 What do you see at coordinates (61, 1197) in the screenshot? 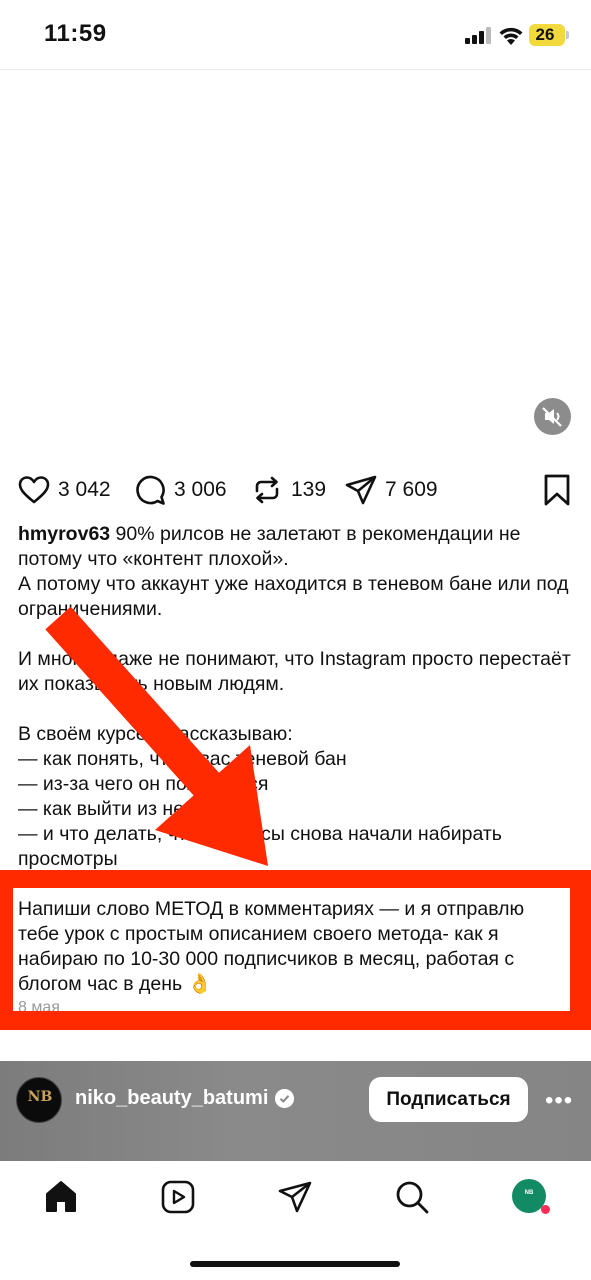
I see `home-icon` at bounding box center [61, 1197].